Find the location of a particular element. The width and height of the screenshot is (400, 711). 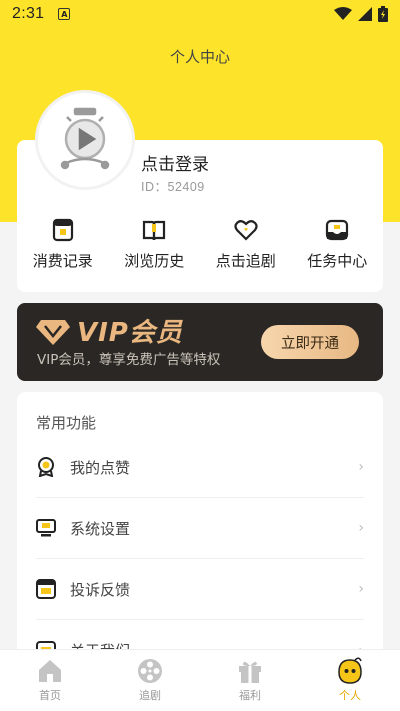

tab-label: 个人 is located at coordinates (350, 695).